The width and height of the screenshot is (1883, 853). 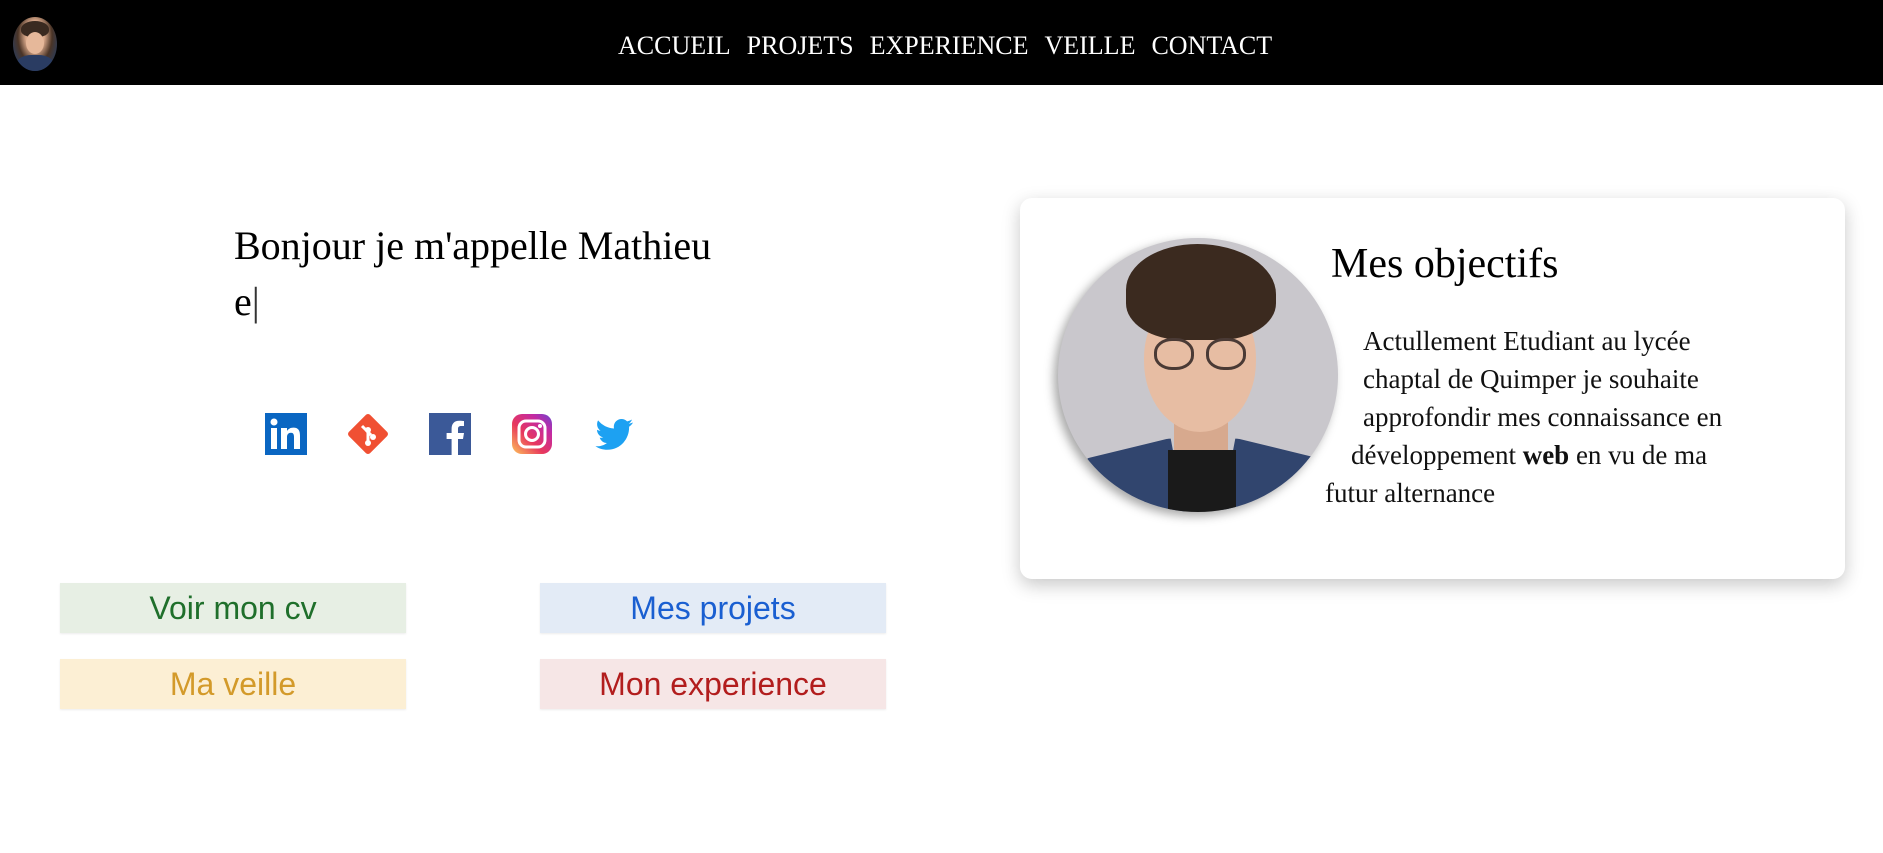 I want to click on facebook-icon, so click(x=450, y=434).